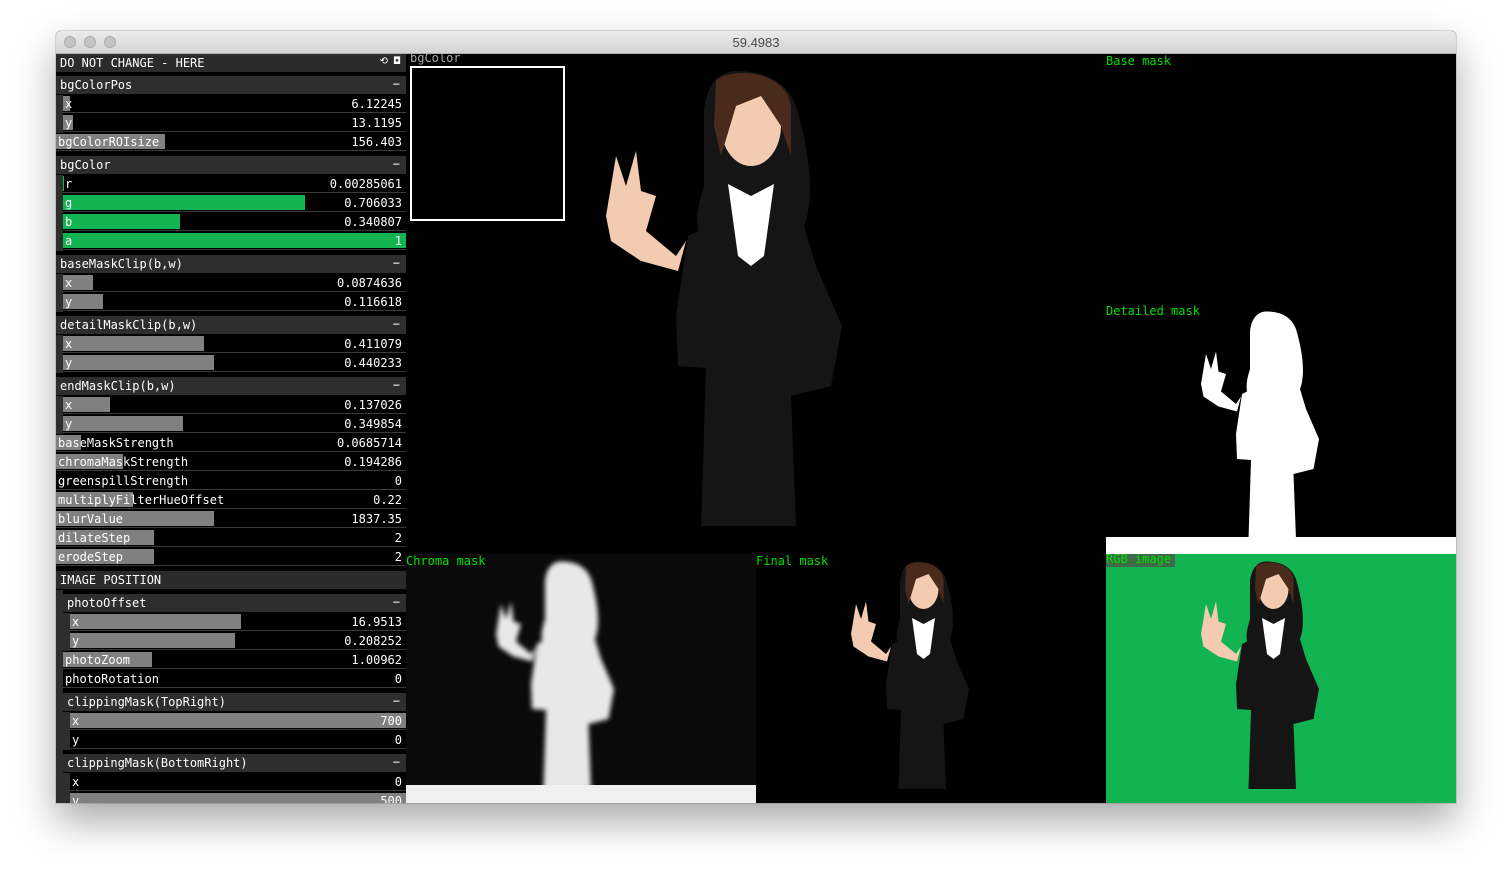  I want to click on group-label: clippingMask(BottomRight), so click(157, 763).